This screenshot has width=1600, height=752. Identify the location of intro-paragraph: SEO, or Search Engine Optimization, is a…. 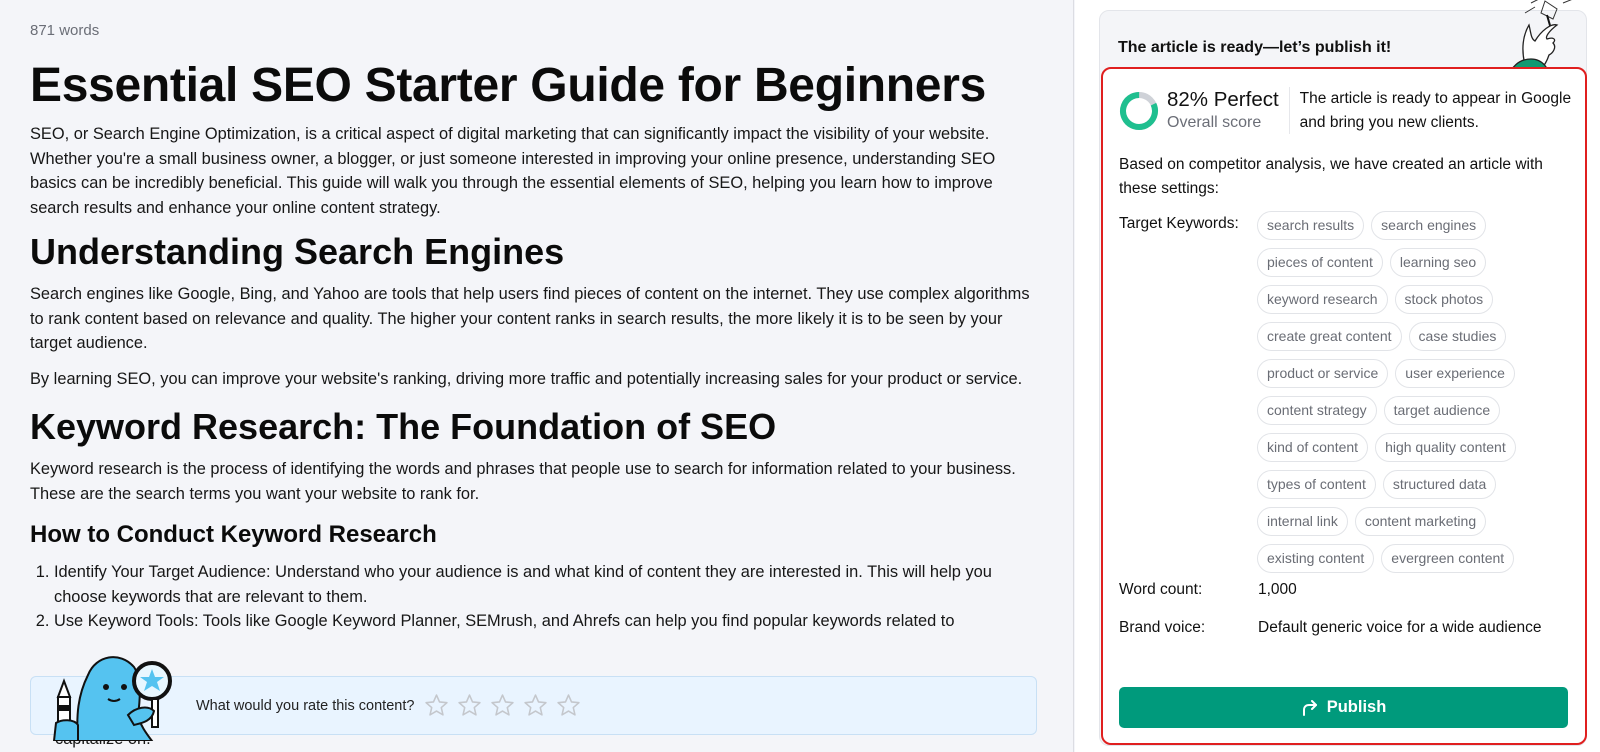
(535, 171).